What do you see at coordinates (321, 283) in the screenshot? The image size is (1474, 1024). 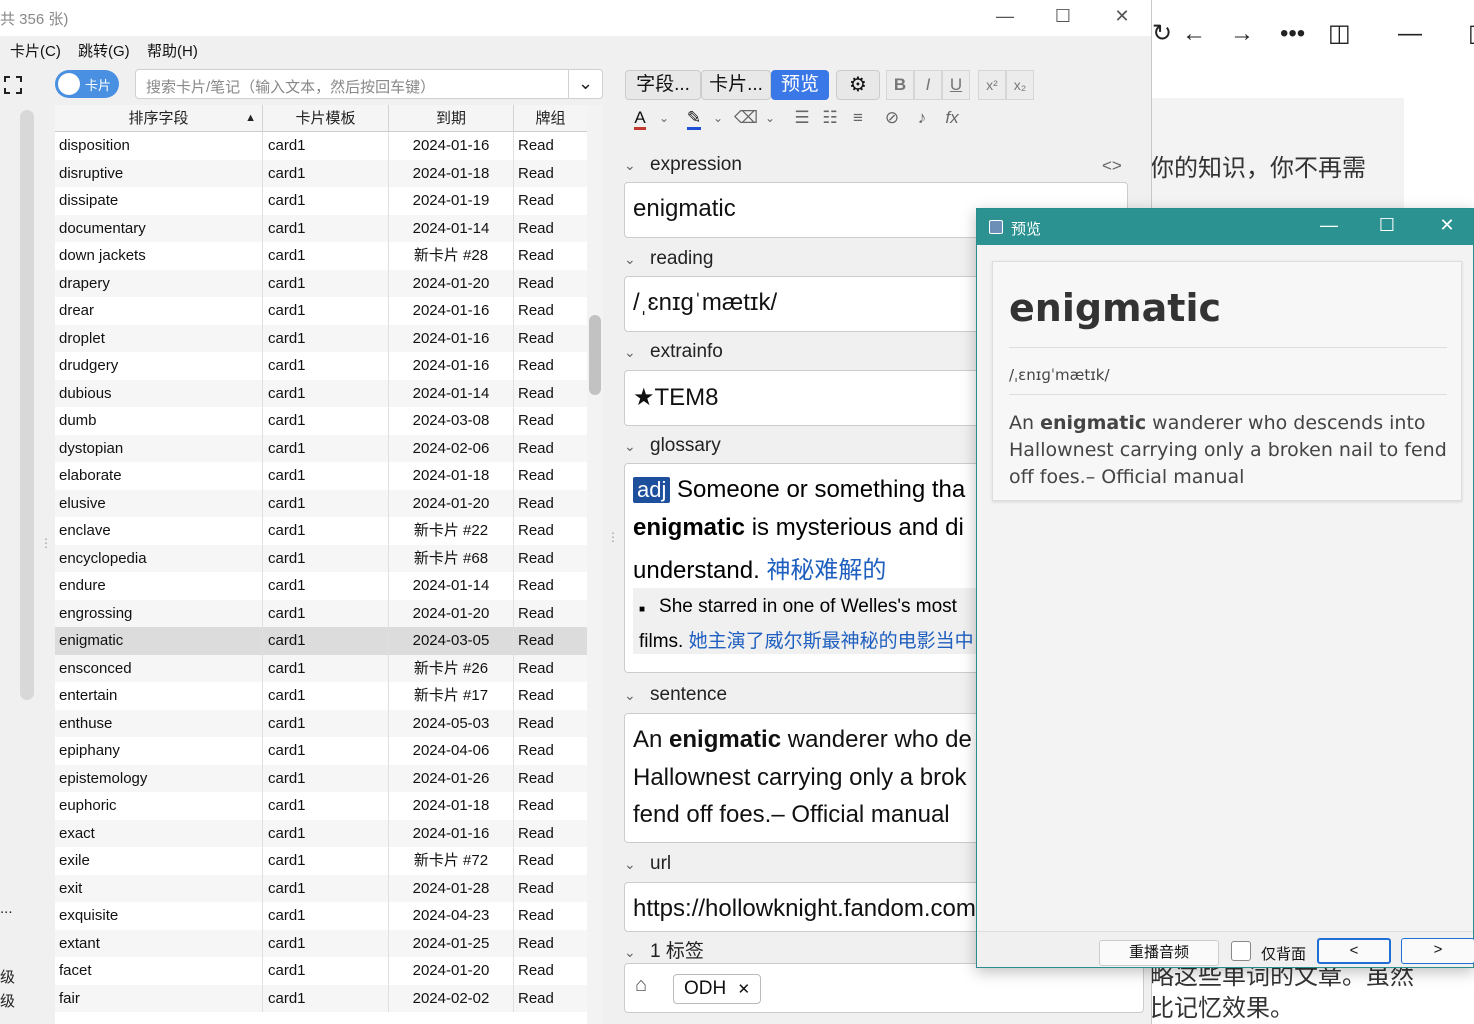 I see `table-row: drapery card1 2024-01-20 Read` at bounding box center [321, 283].